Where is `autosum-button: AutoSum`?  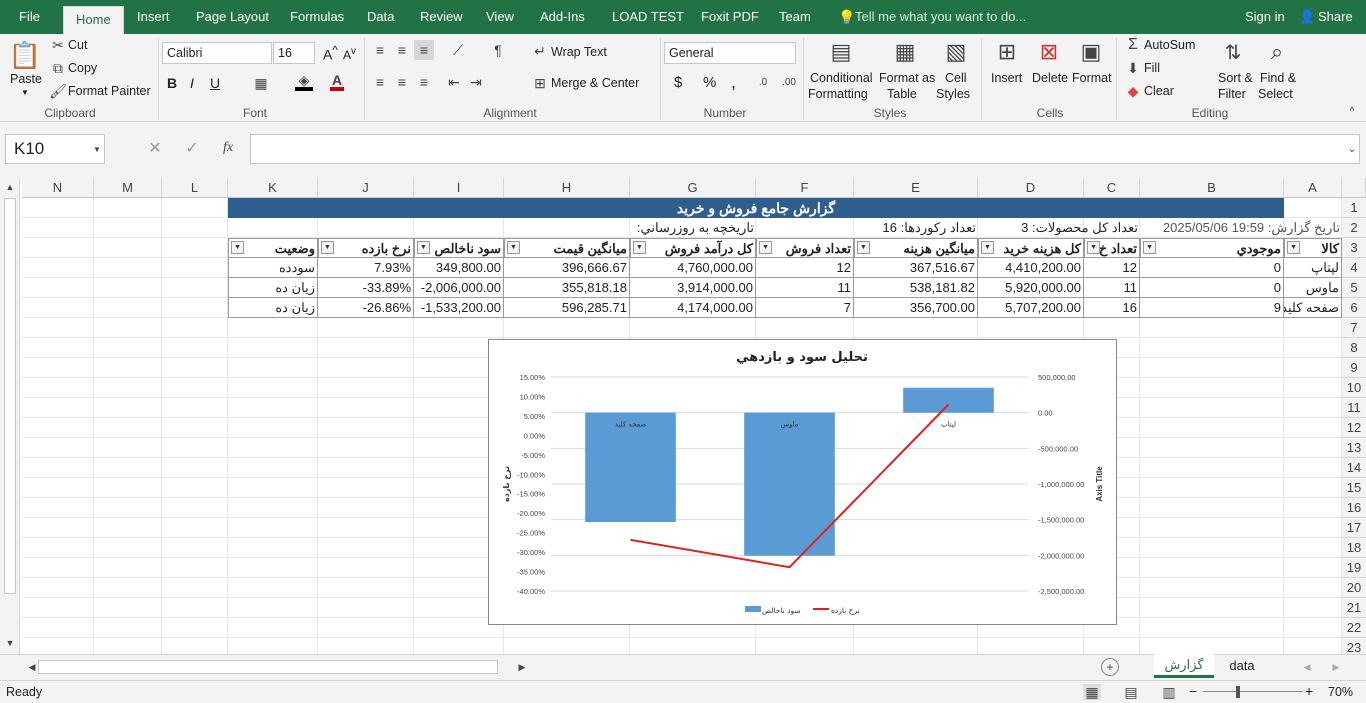
autosum-button: AutoSum is located at coordinates (1169, 45).